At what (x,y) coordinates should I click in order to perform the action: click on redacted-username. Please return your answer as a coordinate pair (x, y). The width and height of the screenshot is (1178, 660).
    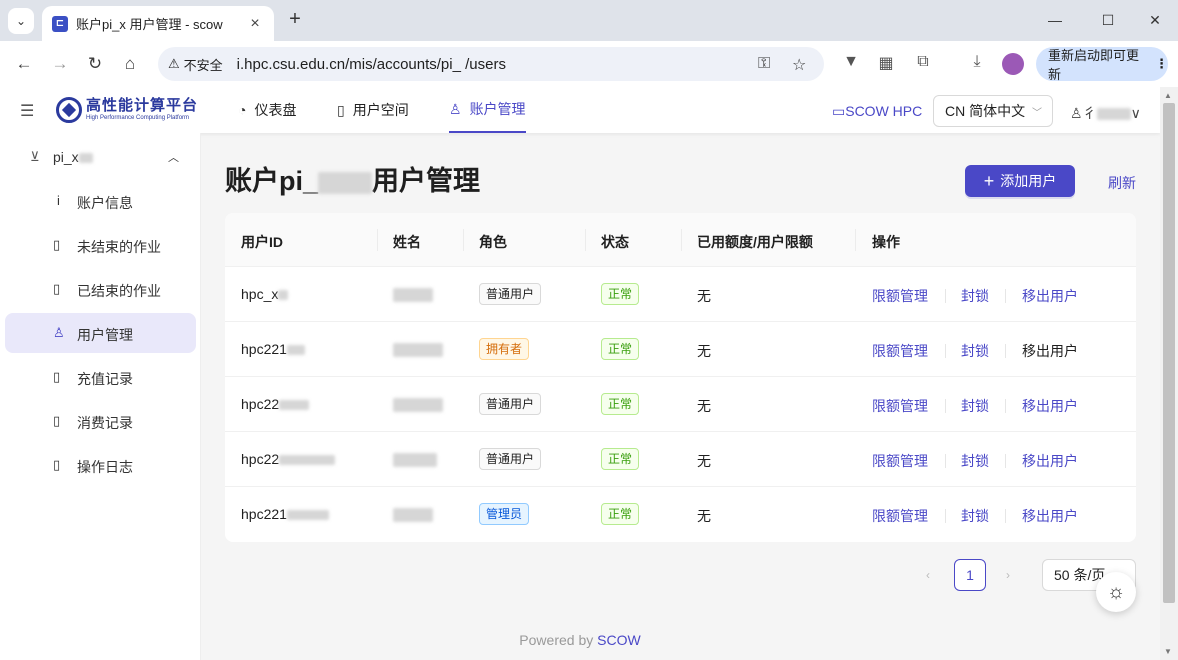
    Looking at the image, I should click on (1113, 114).